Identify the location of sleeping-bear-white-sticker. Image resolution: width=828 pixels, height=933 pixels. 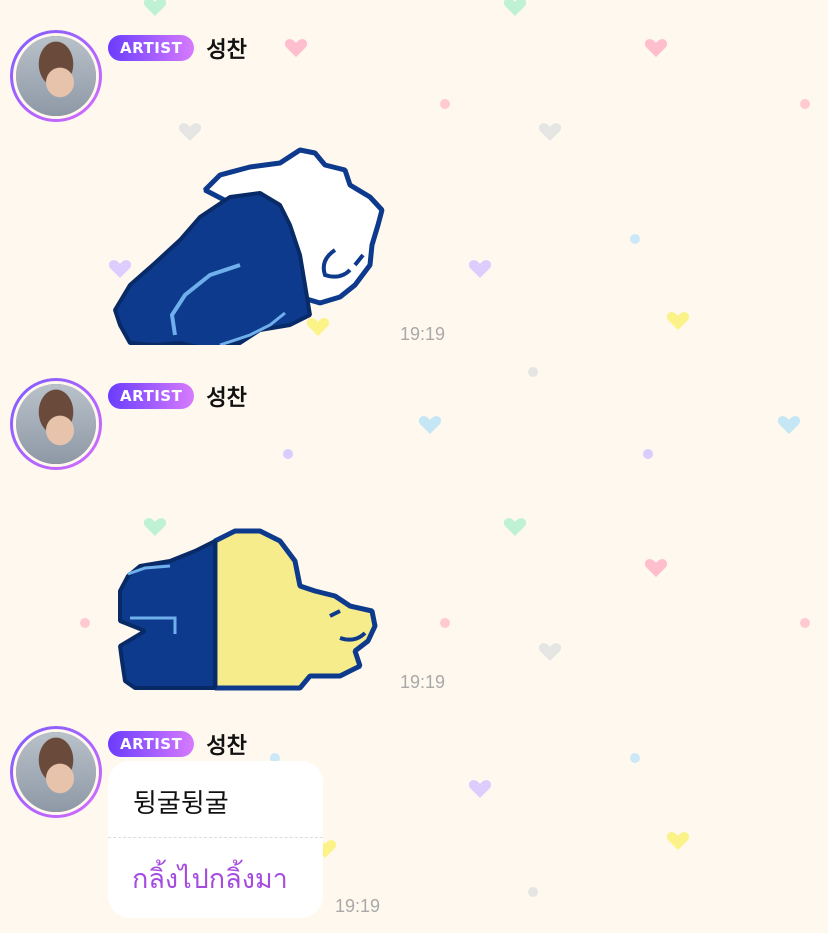
(245, 245).